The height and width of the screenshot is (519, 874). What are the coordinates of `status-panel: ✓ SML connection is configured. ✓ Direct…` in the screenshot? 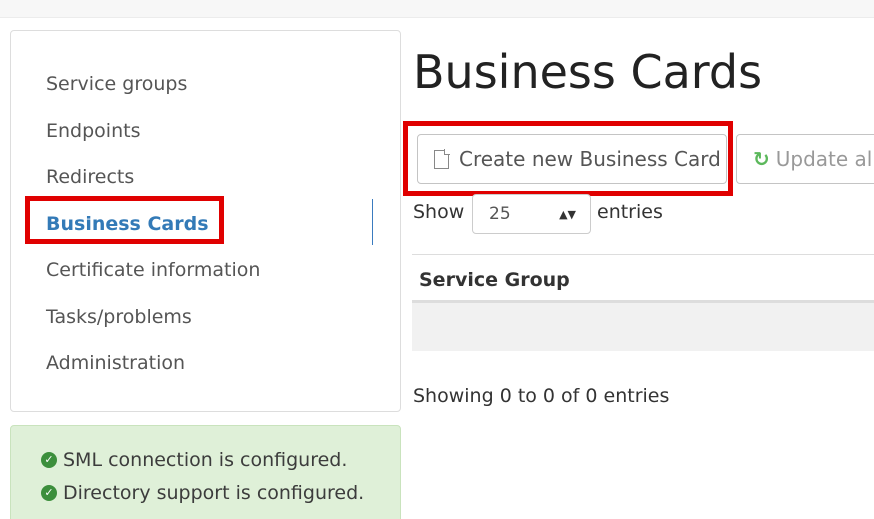 It's located at (205, 472).